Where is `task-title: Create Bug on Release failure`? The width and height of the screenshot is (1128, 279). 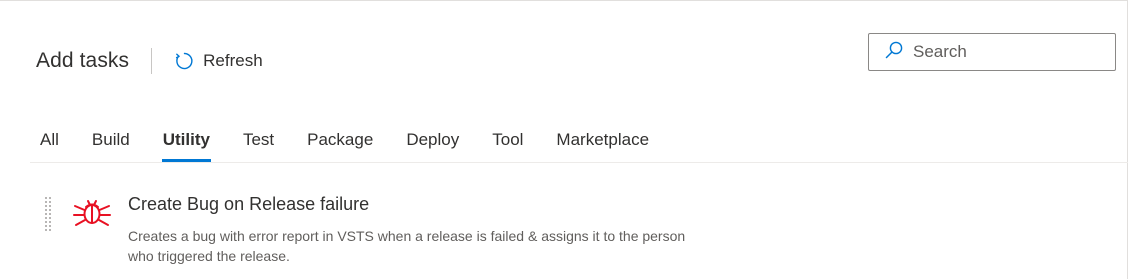
task-title: Create Bug on Release failure is located at coordinates (249, 204).